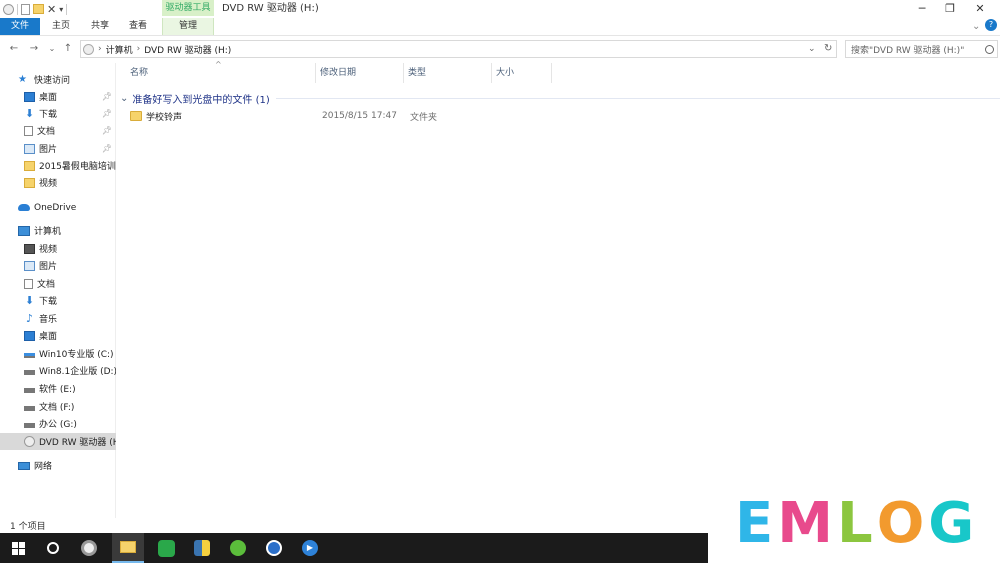  I want to click on back-button: ←, so click(14, 48).